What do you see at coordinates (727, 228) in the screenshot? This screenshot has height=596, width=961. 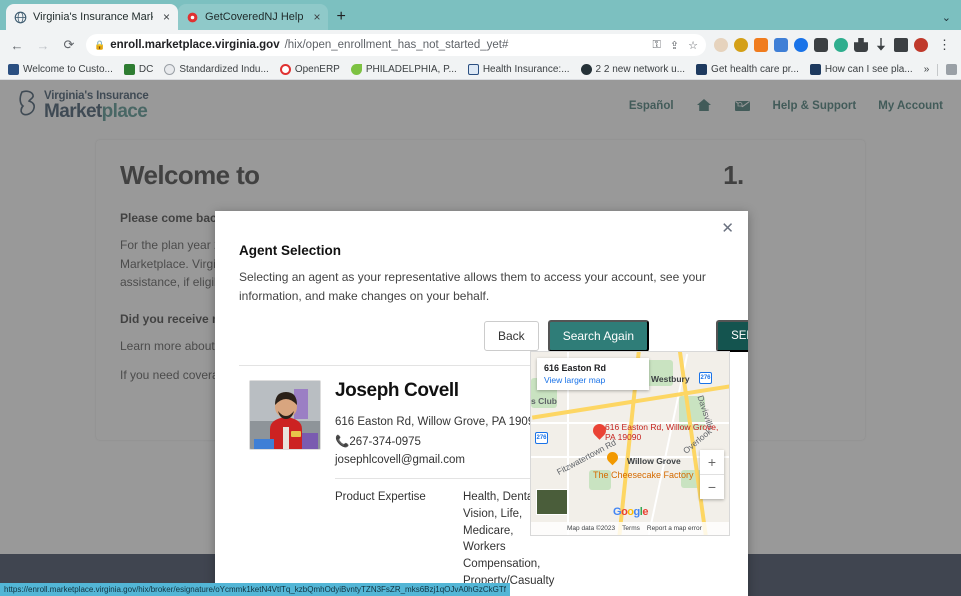 I see `close-icon: ✕` at bounding box center [727, 228].